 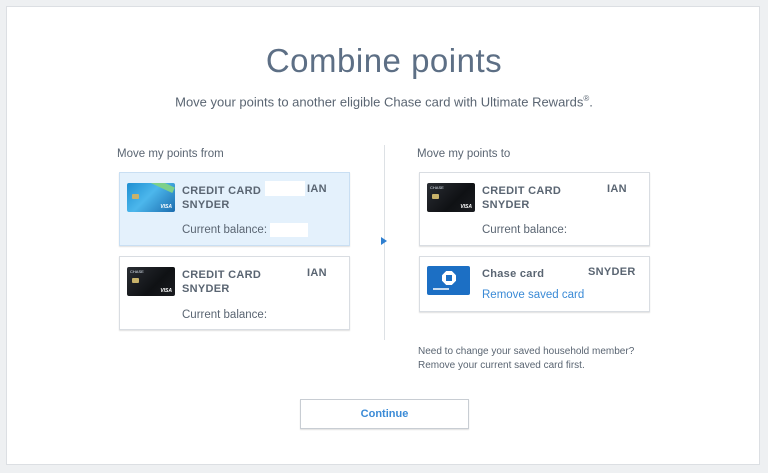 I want to click on chase-logo-icon, so click(x=448, y=280).